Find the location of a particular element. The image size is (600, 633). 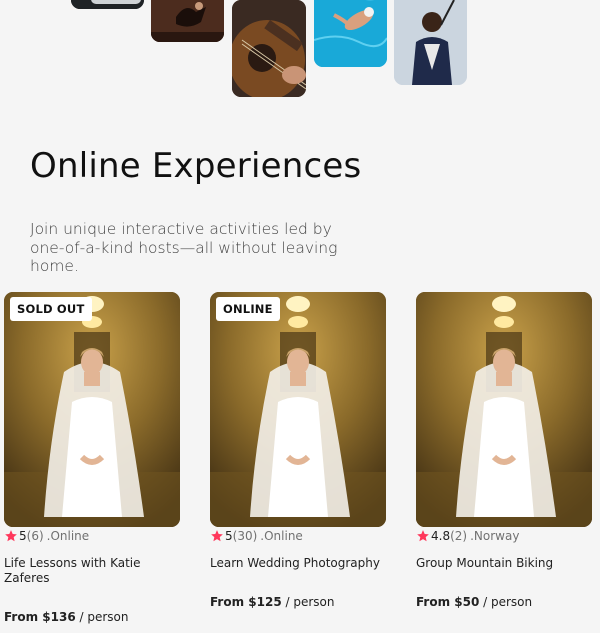

price-amount: From $136 is located at coordinates (40, 617).